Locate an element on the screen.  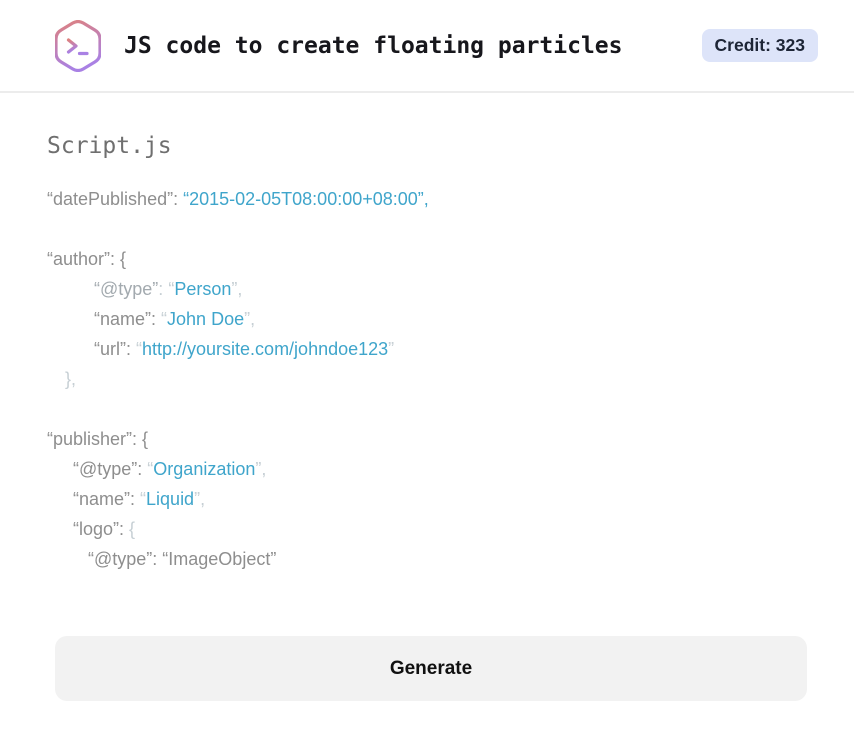
credit-badge: Credit: 323 is located at coordinates (759, 45).